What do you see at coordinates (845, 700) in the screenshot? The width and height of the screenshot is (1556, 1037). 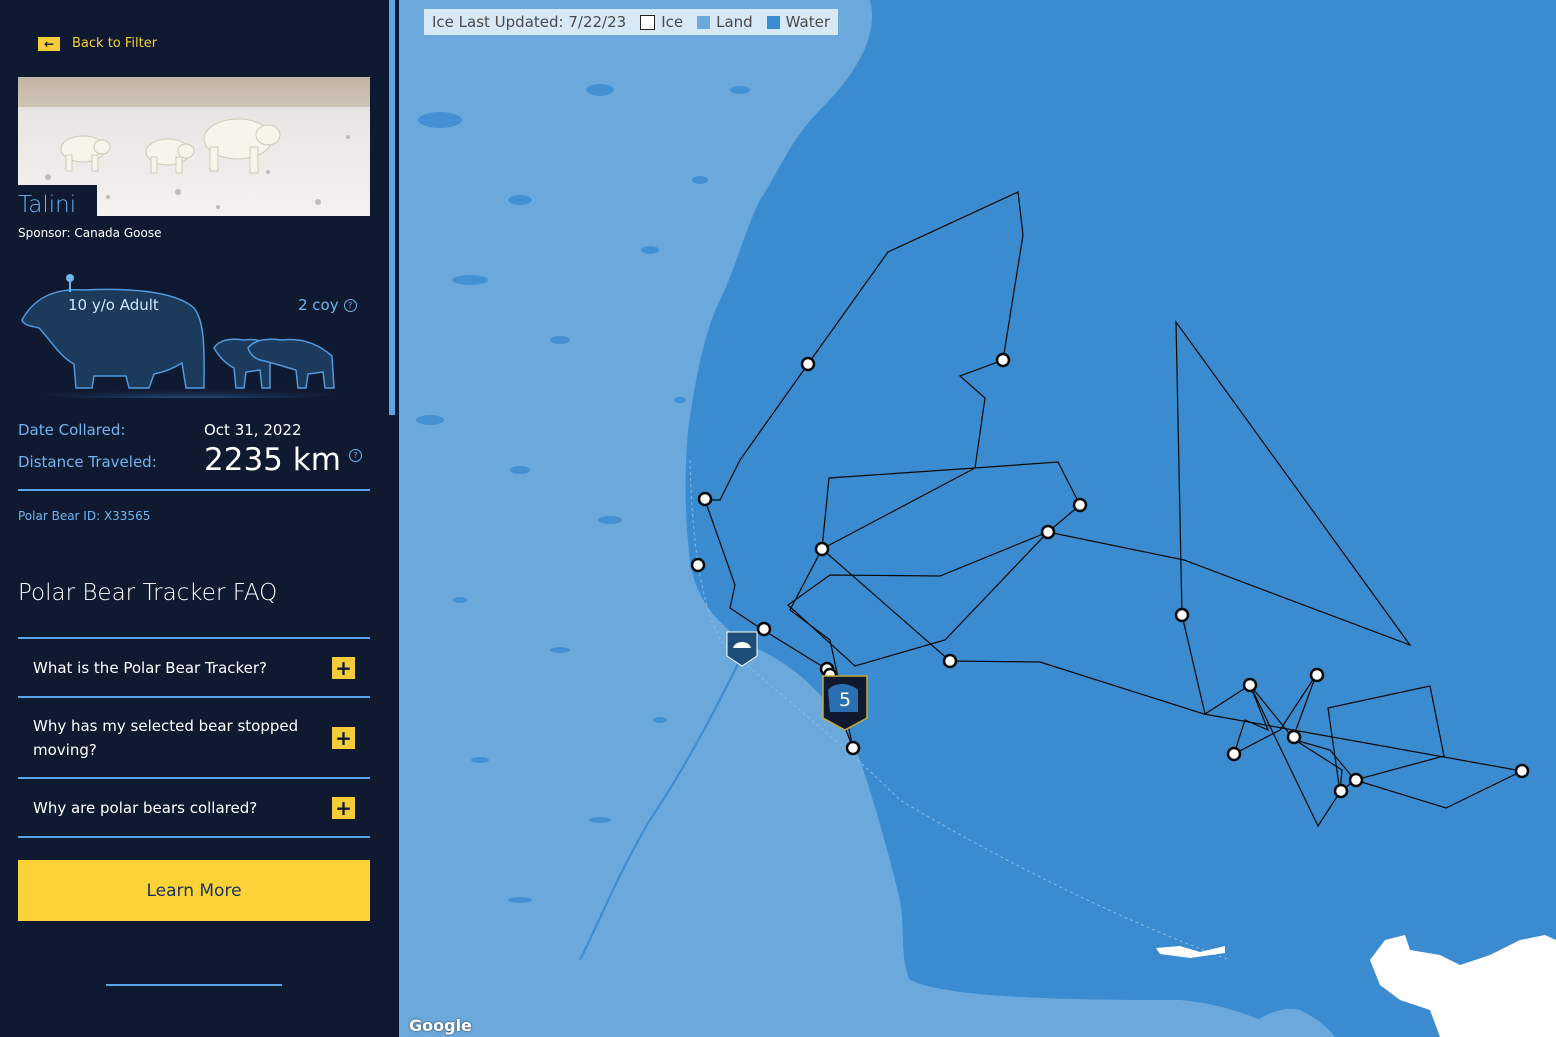 I see `cluster-count: 5` at bounding box center [845, 700].